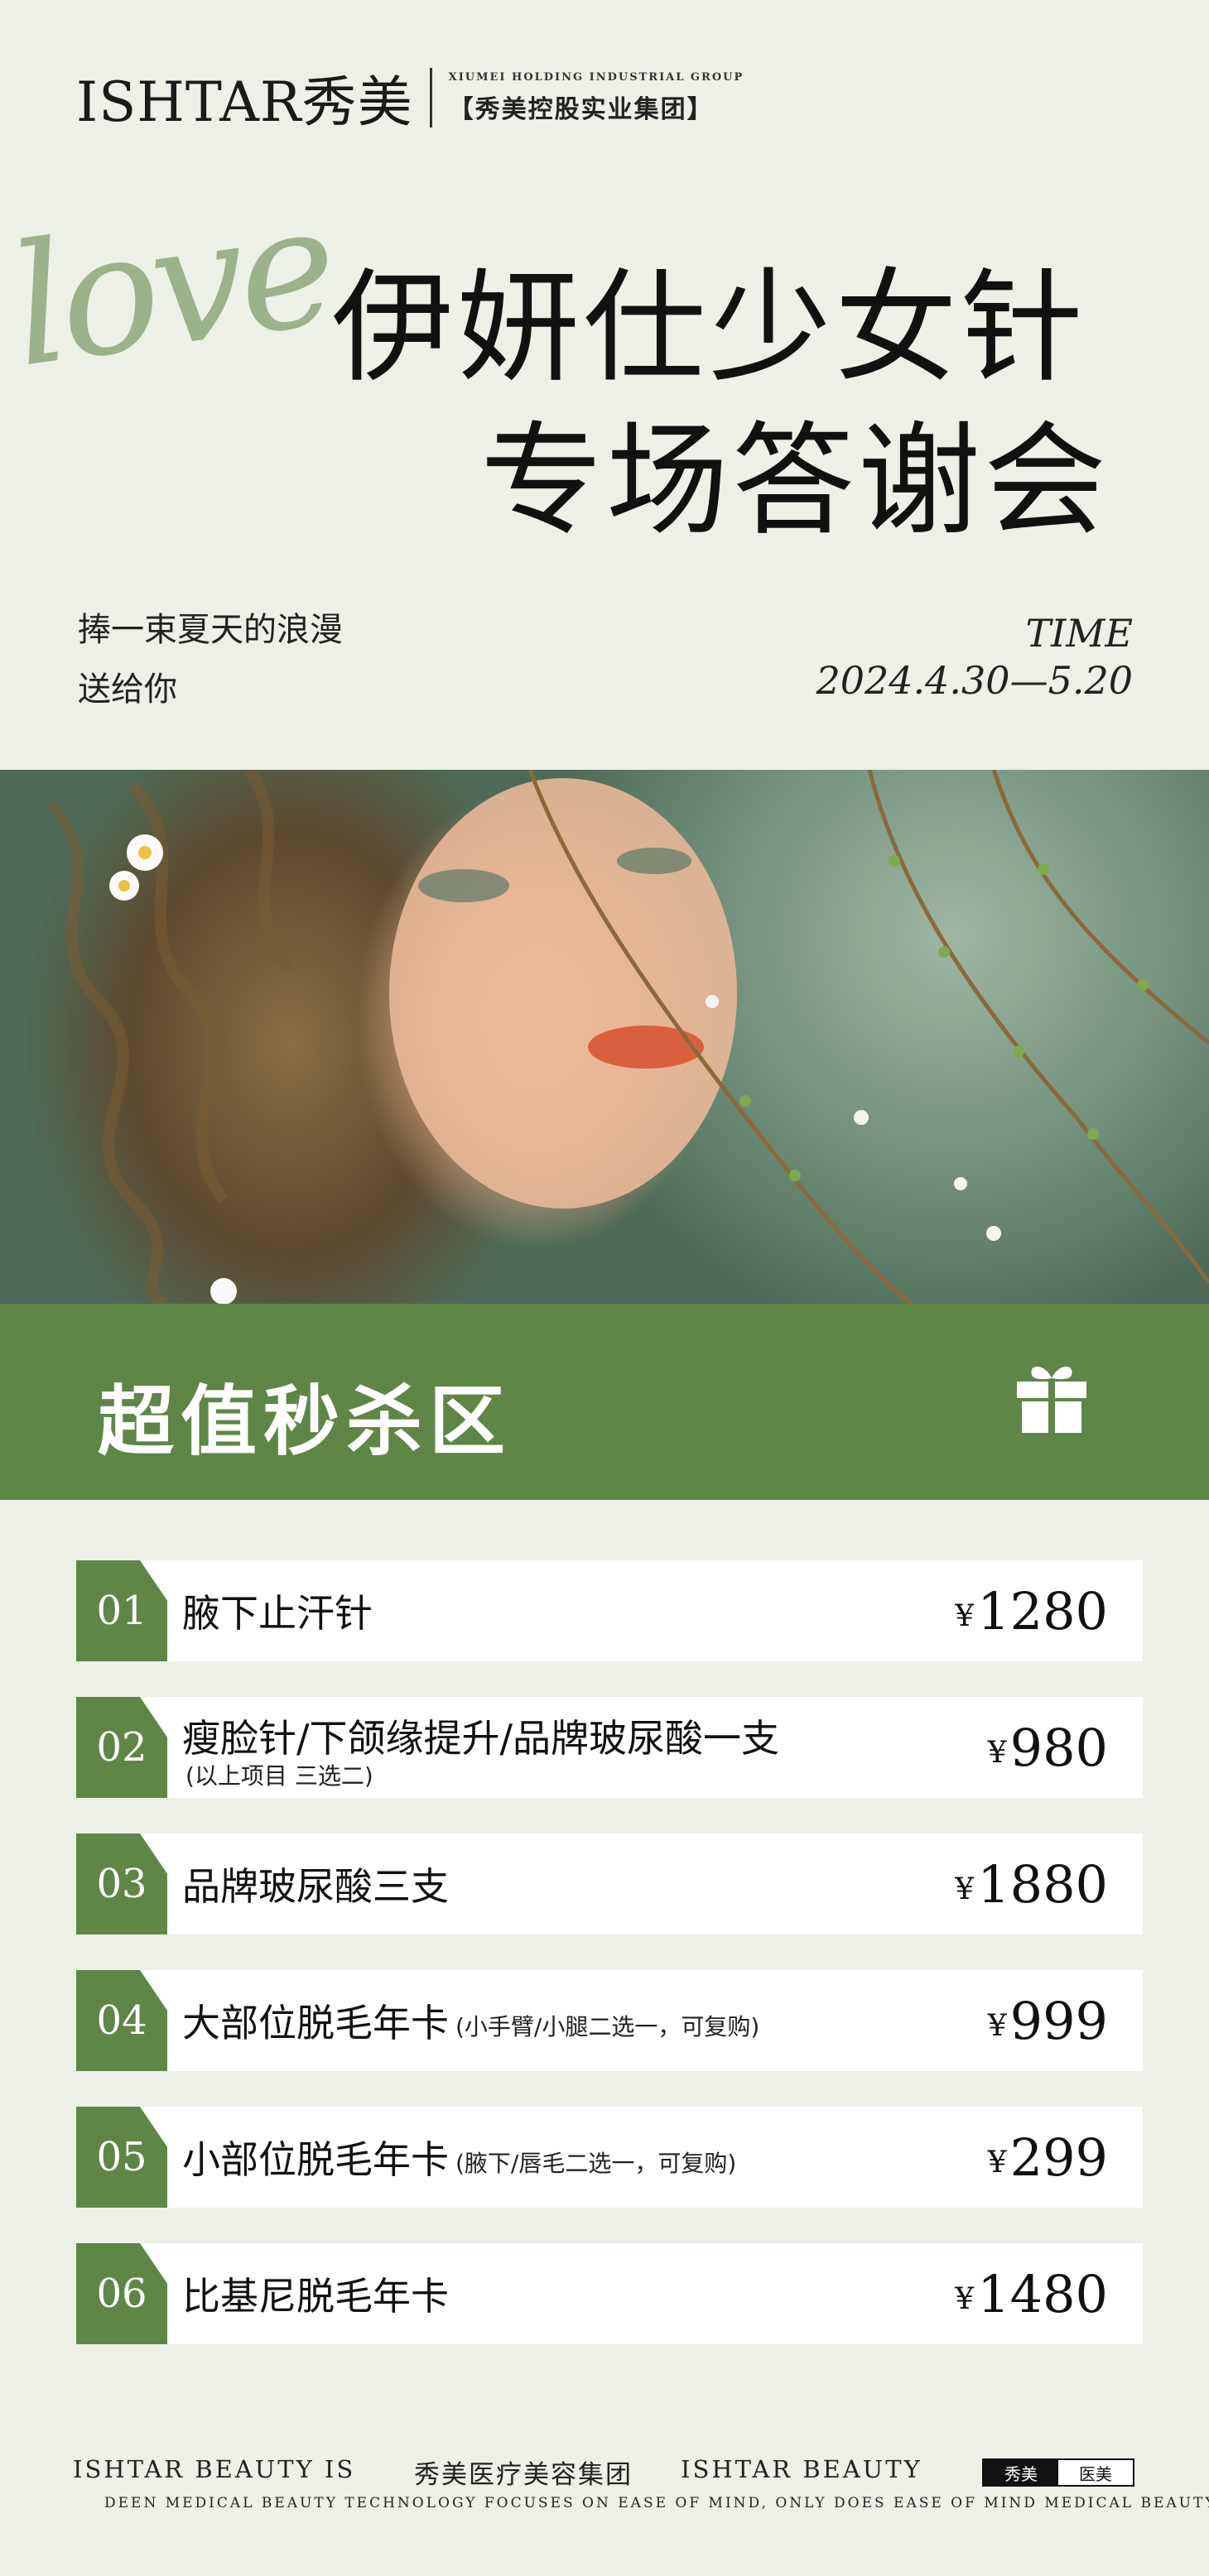 The width and height of the screenshot is (1209, 2576). Describe the element at coordinates (1021, 2472) in the screenshot. I see `footer-tag-xiumei: 秀美` at that location.